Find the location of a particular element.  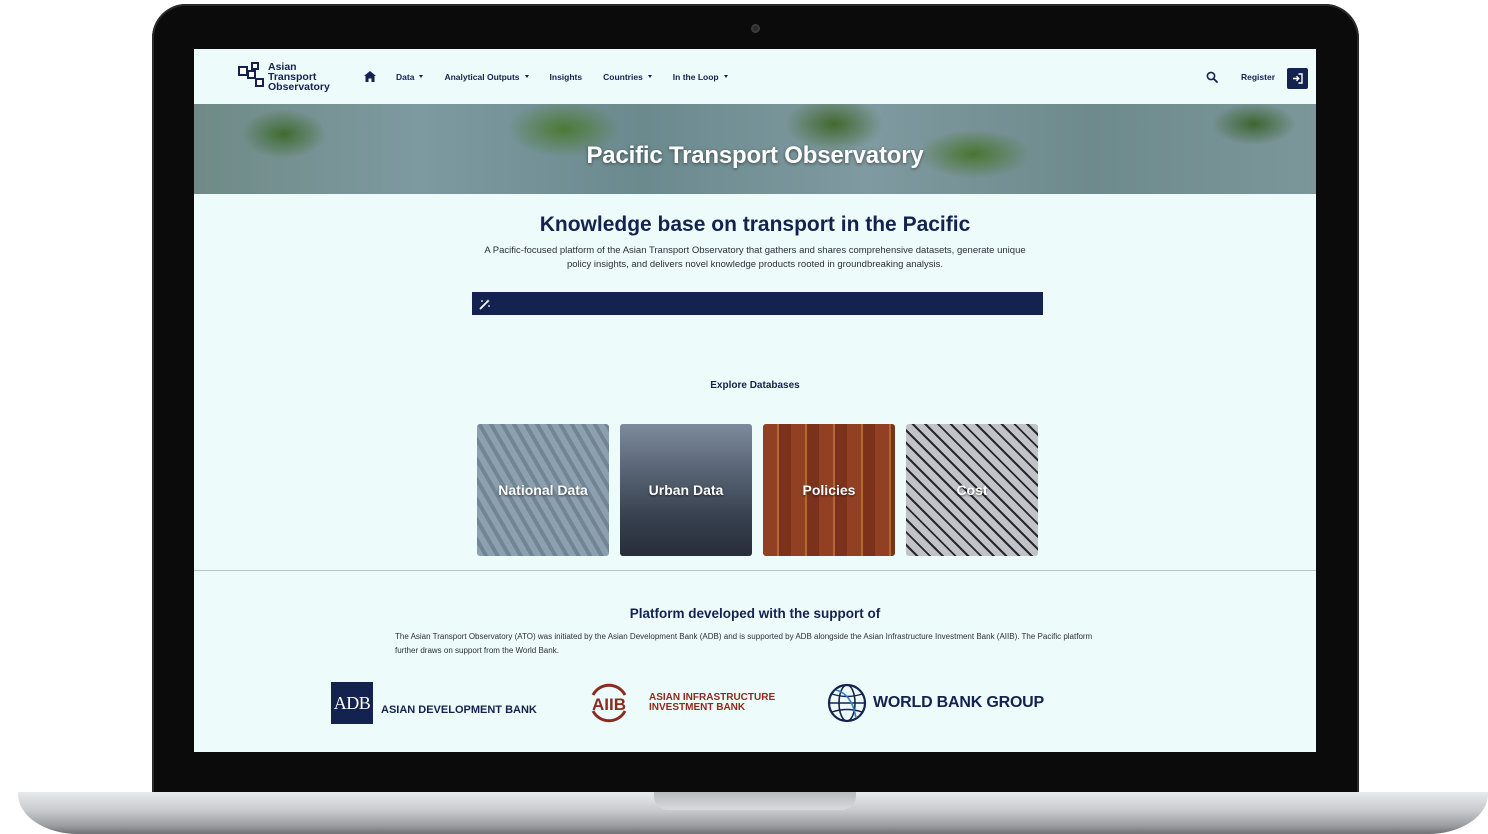

hero-banner: Pacific Transport Observatory is located at coordinates (755, 149).